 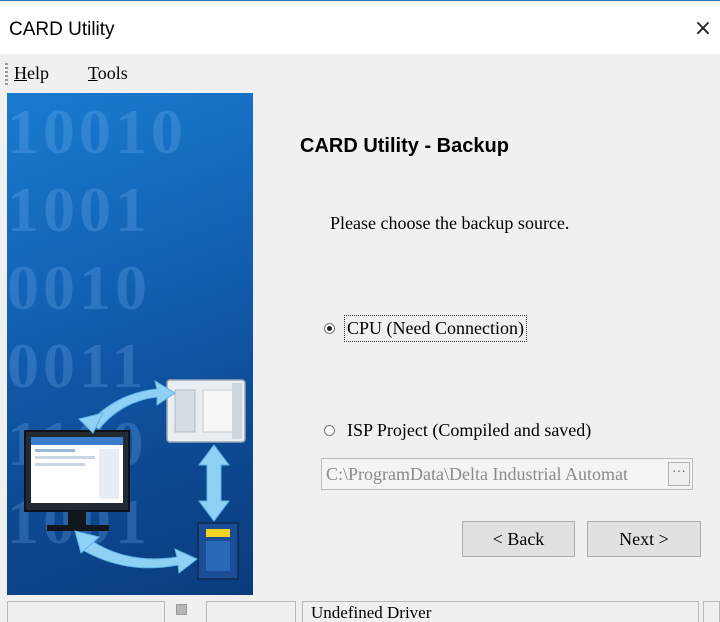 What do you see at coordinates (500, 611) in the screenshot?
I see `status-driver: Undefined Driver` at bounding box center [500, 611].